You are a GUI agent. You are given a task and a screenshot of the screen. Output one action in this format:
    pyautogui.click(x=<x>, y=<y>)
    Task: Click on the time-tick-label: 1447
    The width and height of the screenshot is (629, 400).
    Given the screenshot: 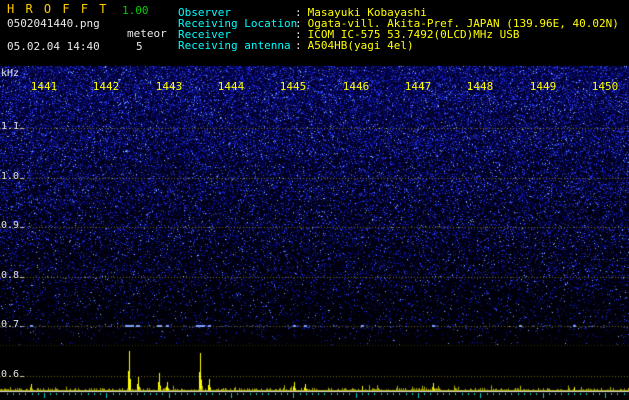 What is the action you would take?
    pyautogui.click(x=418, y=86)
    